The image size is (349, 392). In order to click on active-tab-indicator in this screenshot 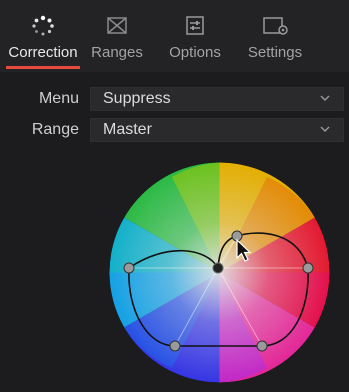, I will do `click(43, 67)`.